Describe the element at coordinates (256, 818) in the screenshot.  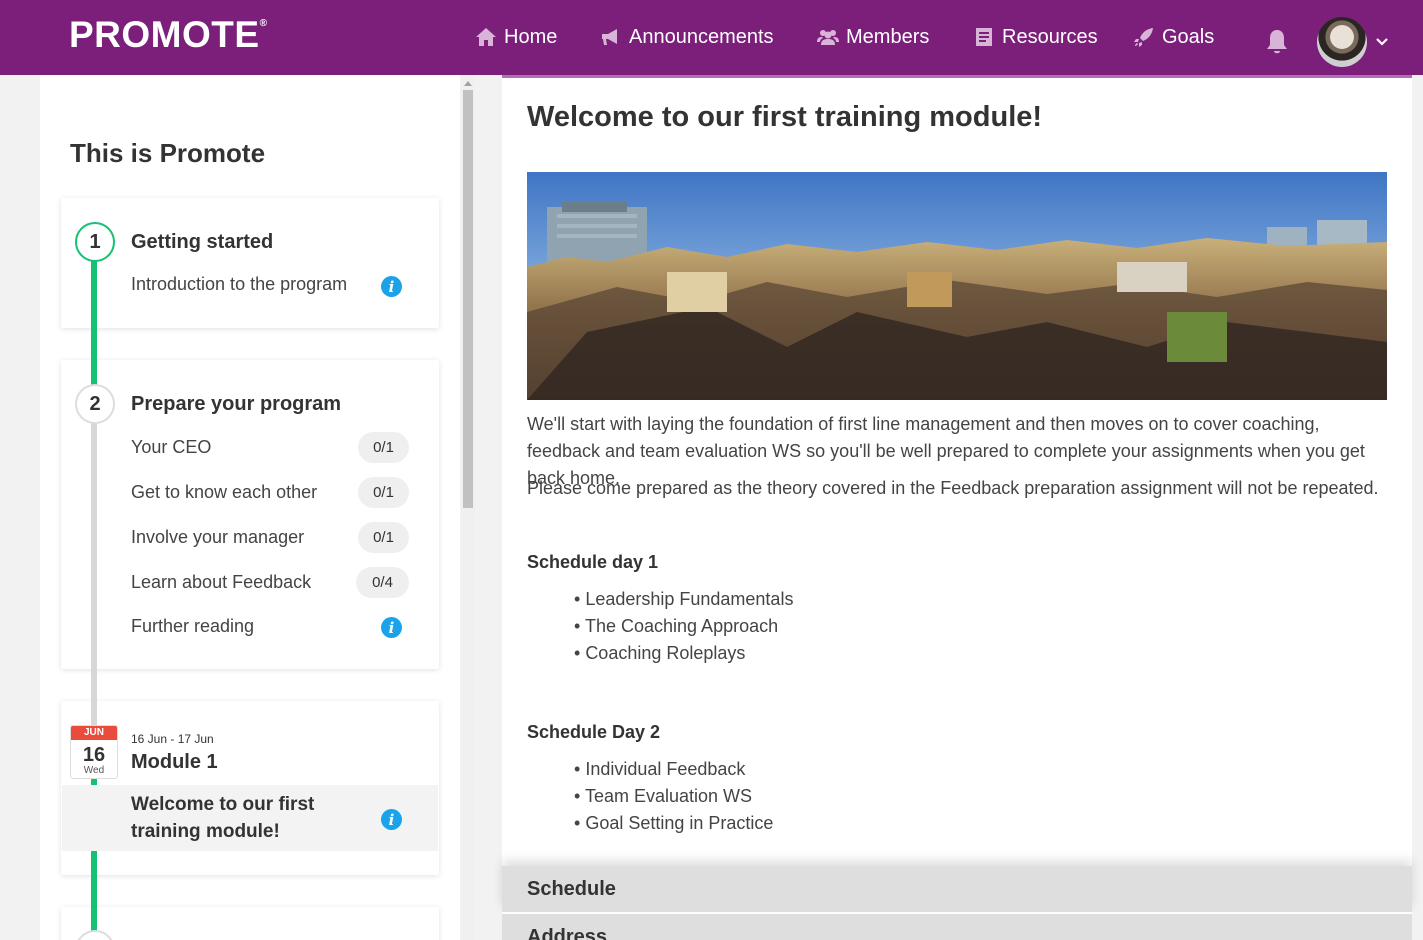
I see `module-item-welcome: Welcome to our first training module!` at that location.